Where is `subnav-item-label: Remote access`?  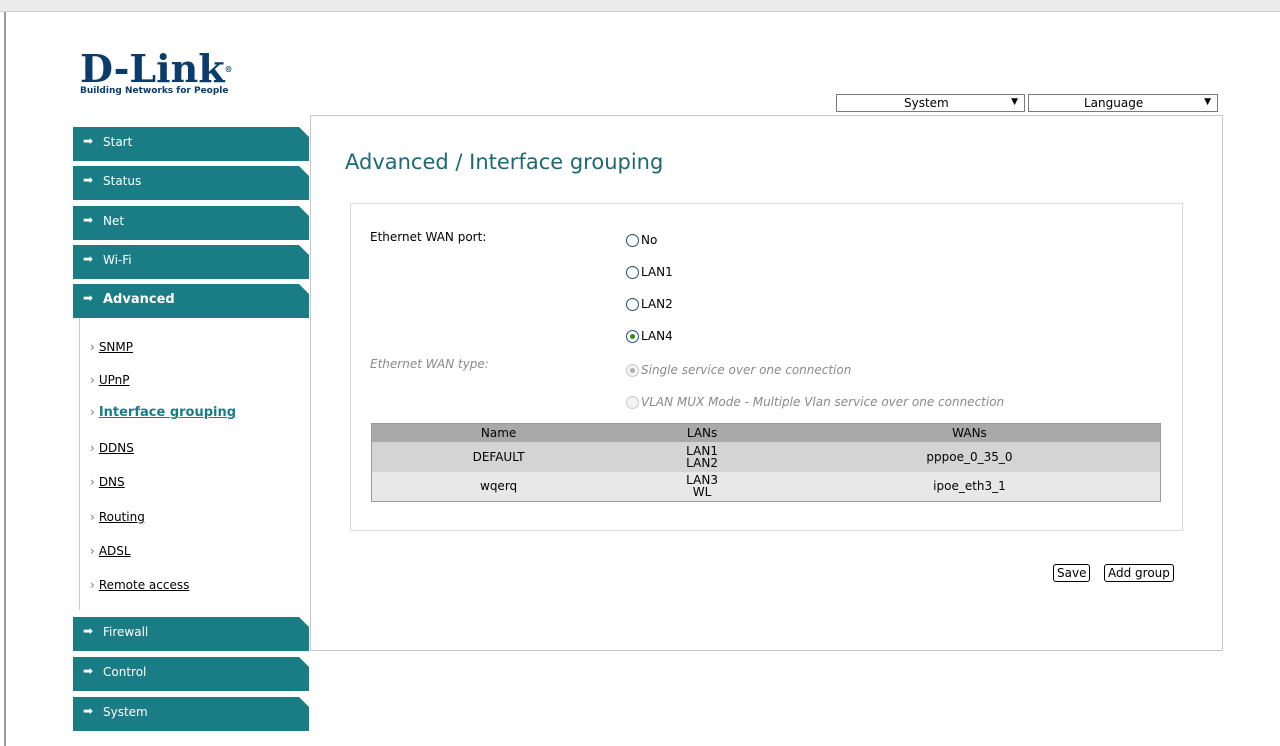
subnav-item-label: Remote access is located at coordinates (144, 585).